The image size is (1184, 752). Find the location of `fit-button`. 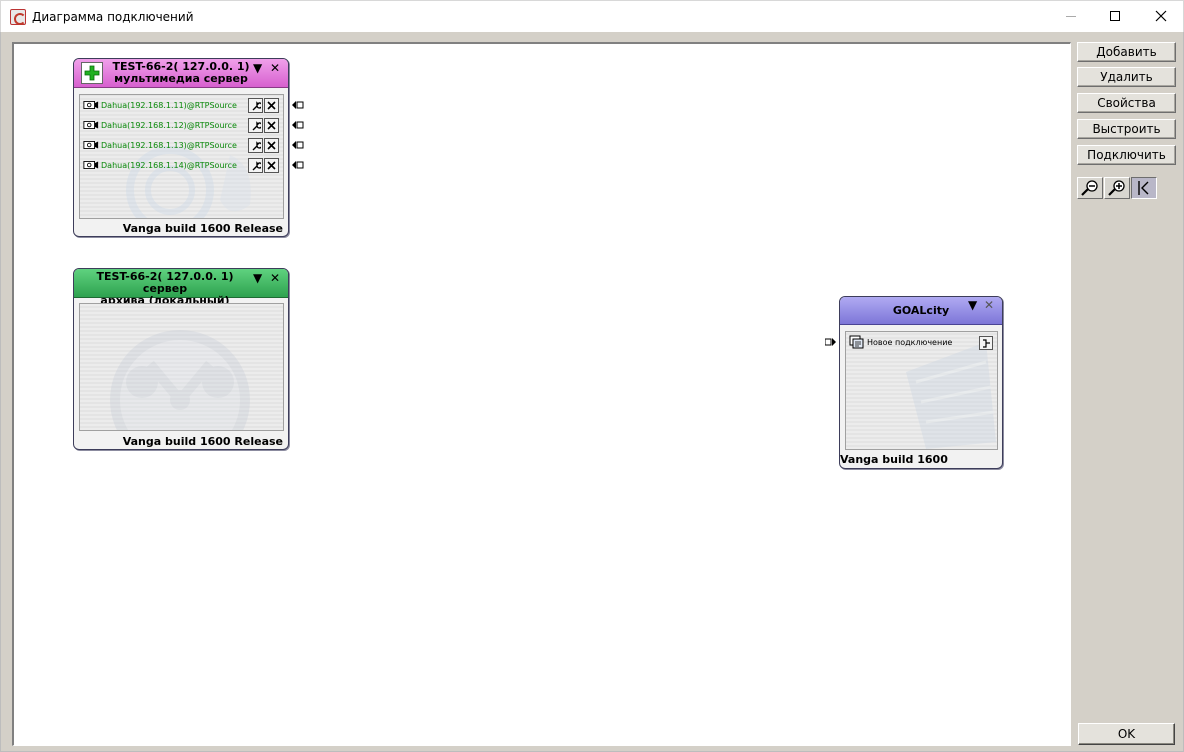

fit-button is located at coordinates (1144, 188).